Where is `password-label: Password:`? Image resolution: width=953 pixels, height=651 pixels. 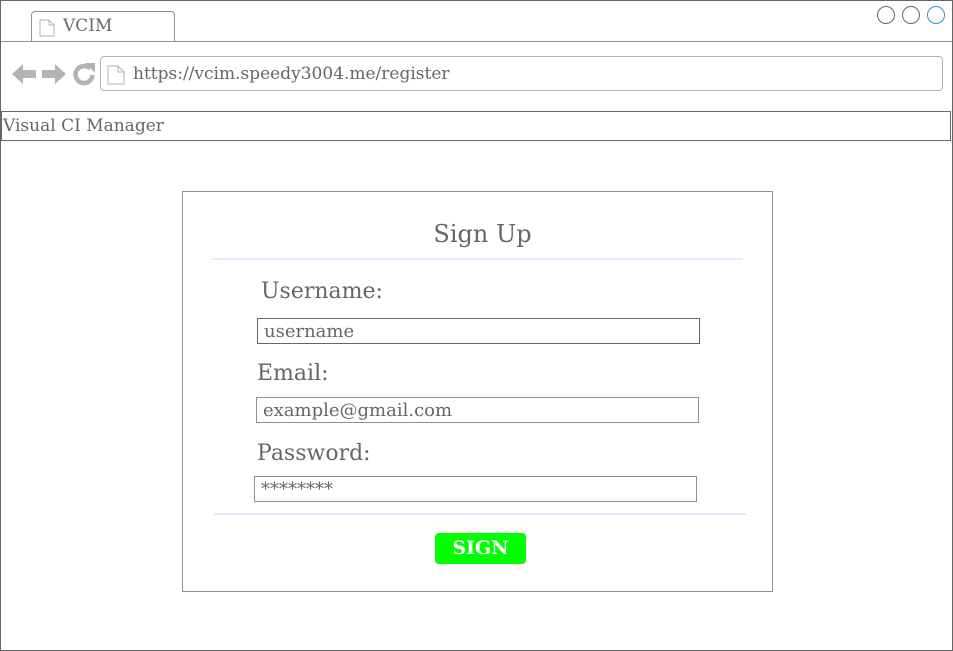
password-label: Password: is located at coordinates (314, 453).